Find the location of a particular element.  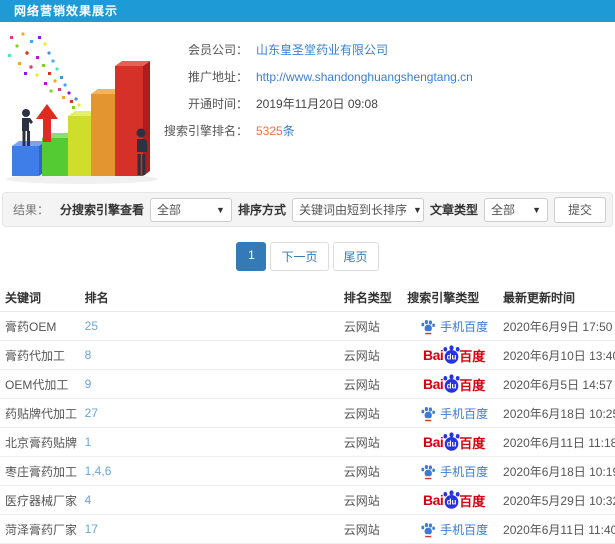

table-row: 医疗器械厂家 4 云网站 Bai du 百度 2020年5月29日 10:32 is located at coordinates (307, 500).